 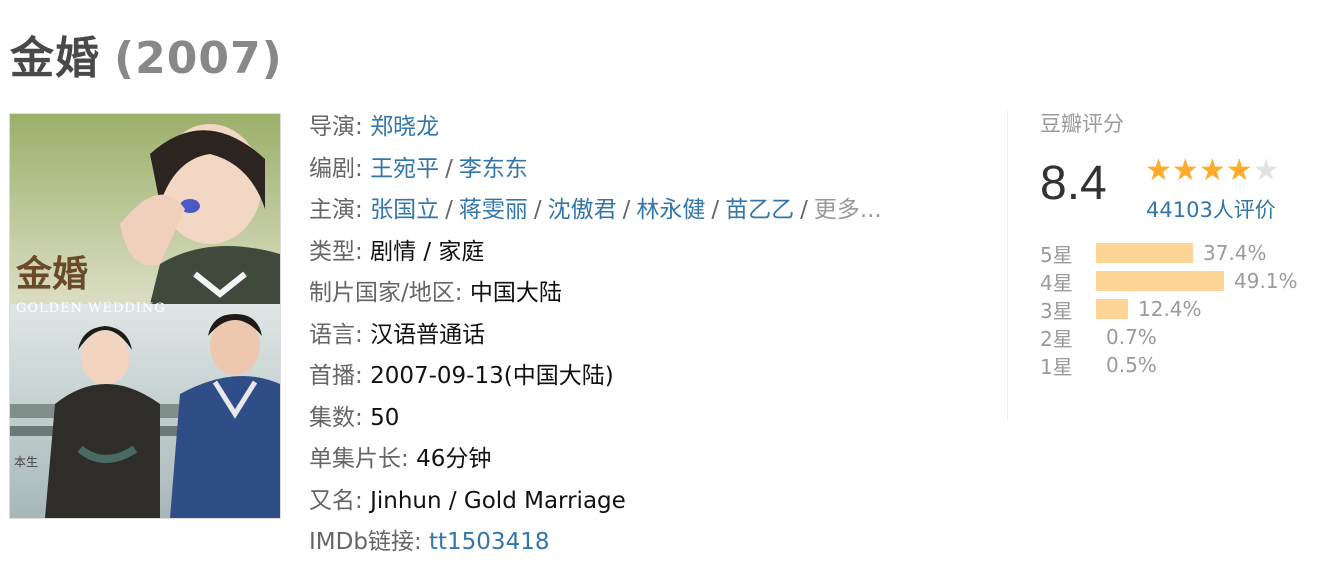 I want to click on rating-dist-label: 1星, so click(x=1056, y=366).